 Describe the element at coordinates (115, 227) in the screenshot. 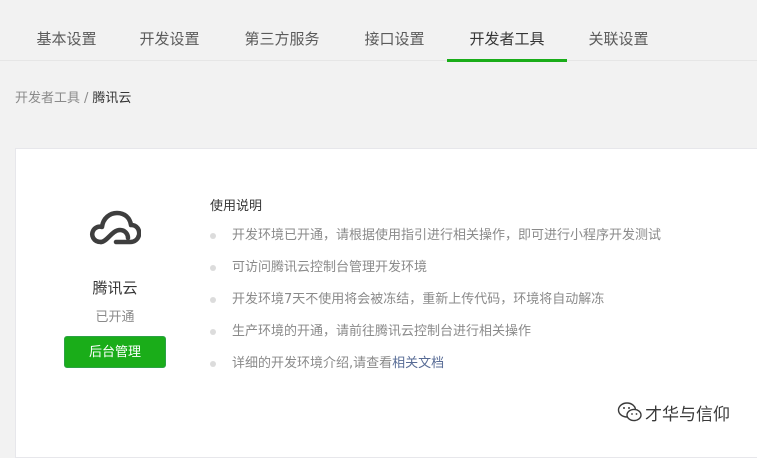

I see `cloud-icon` at that location.